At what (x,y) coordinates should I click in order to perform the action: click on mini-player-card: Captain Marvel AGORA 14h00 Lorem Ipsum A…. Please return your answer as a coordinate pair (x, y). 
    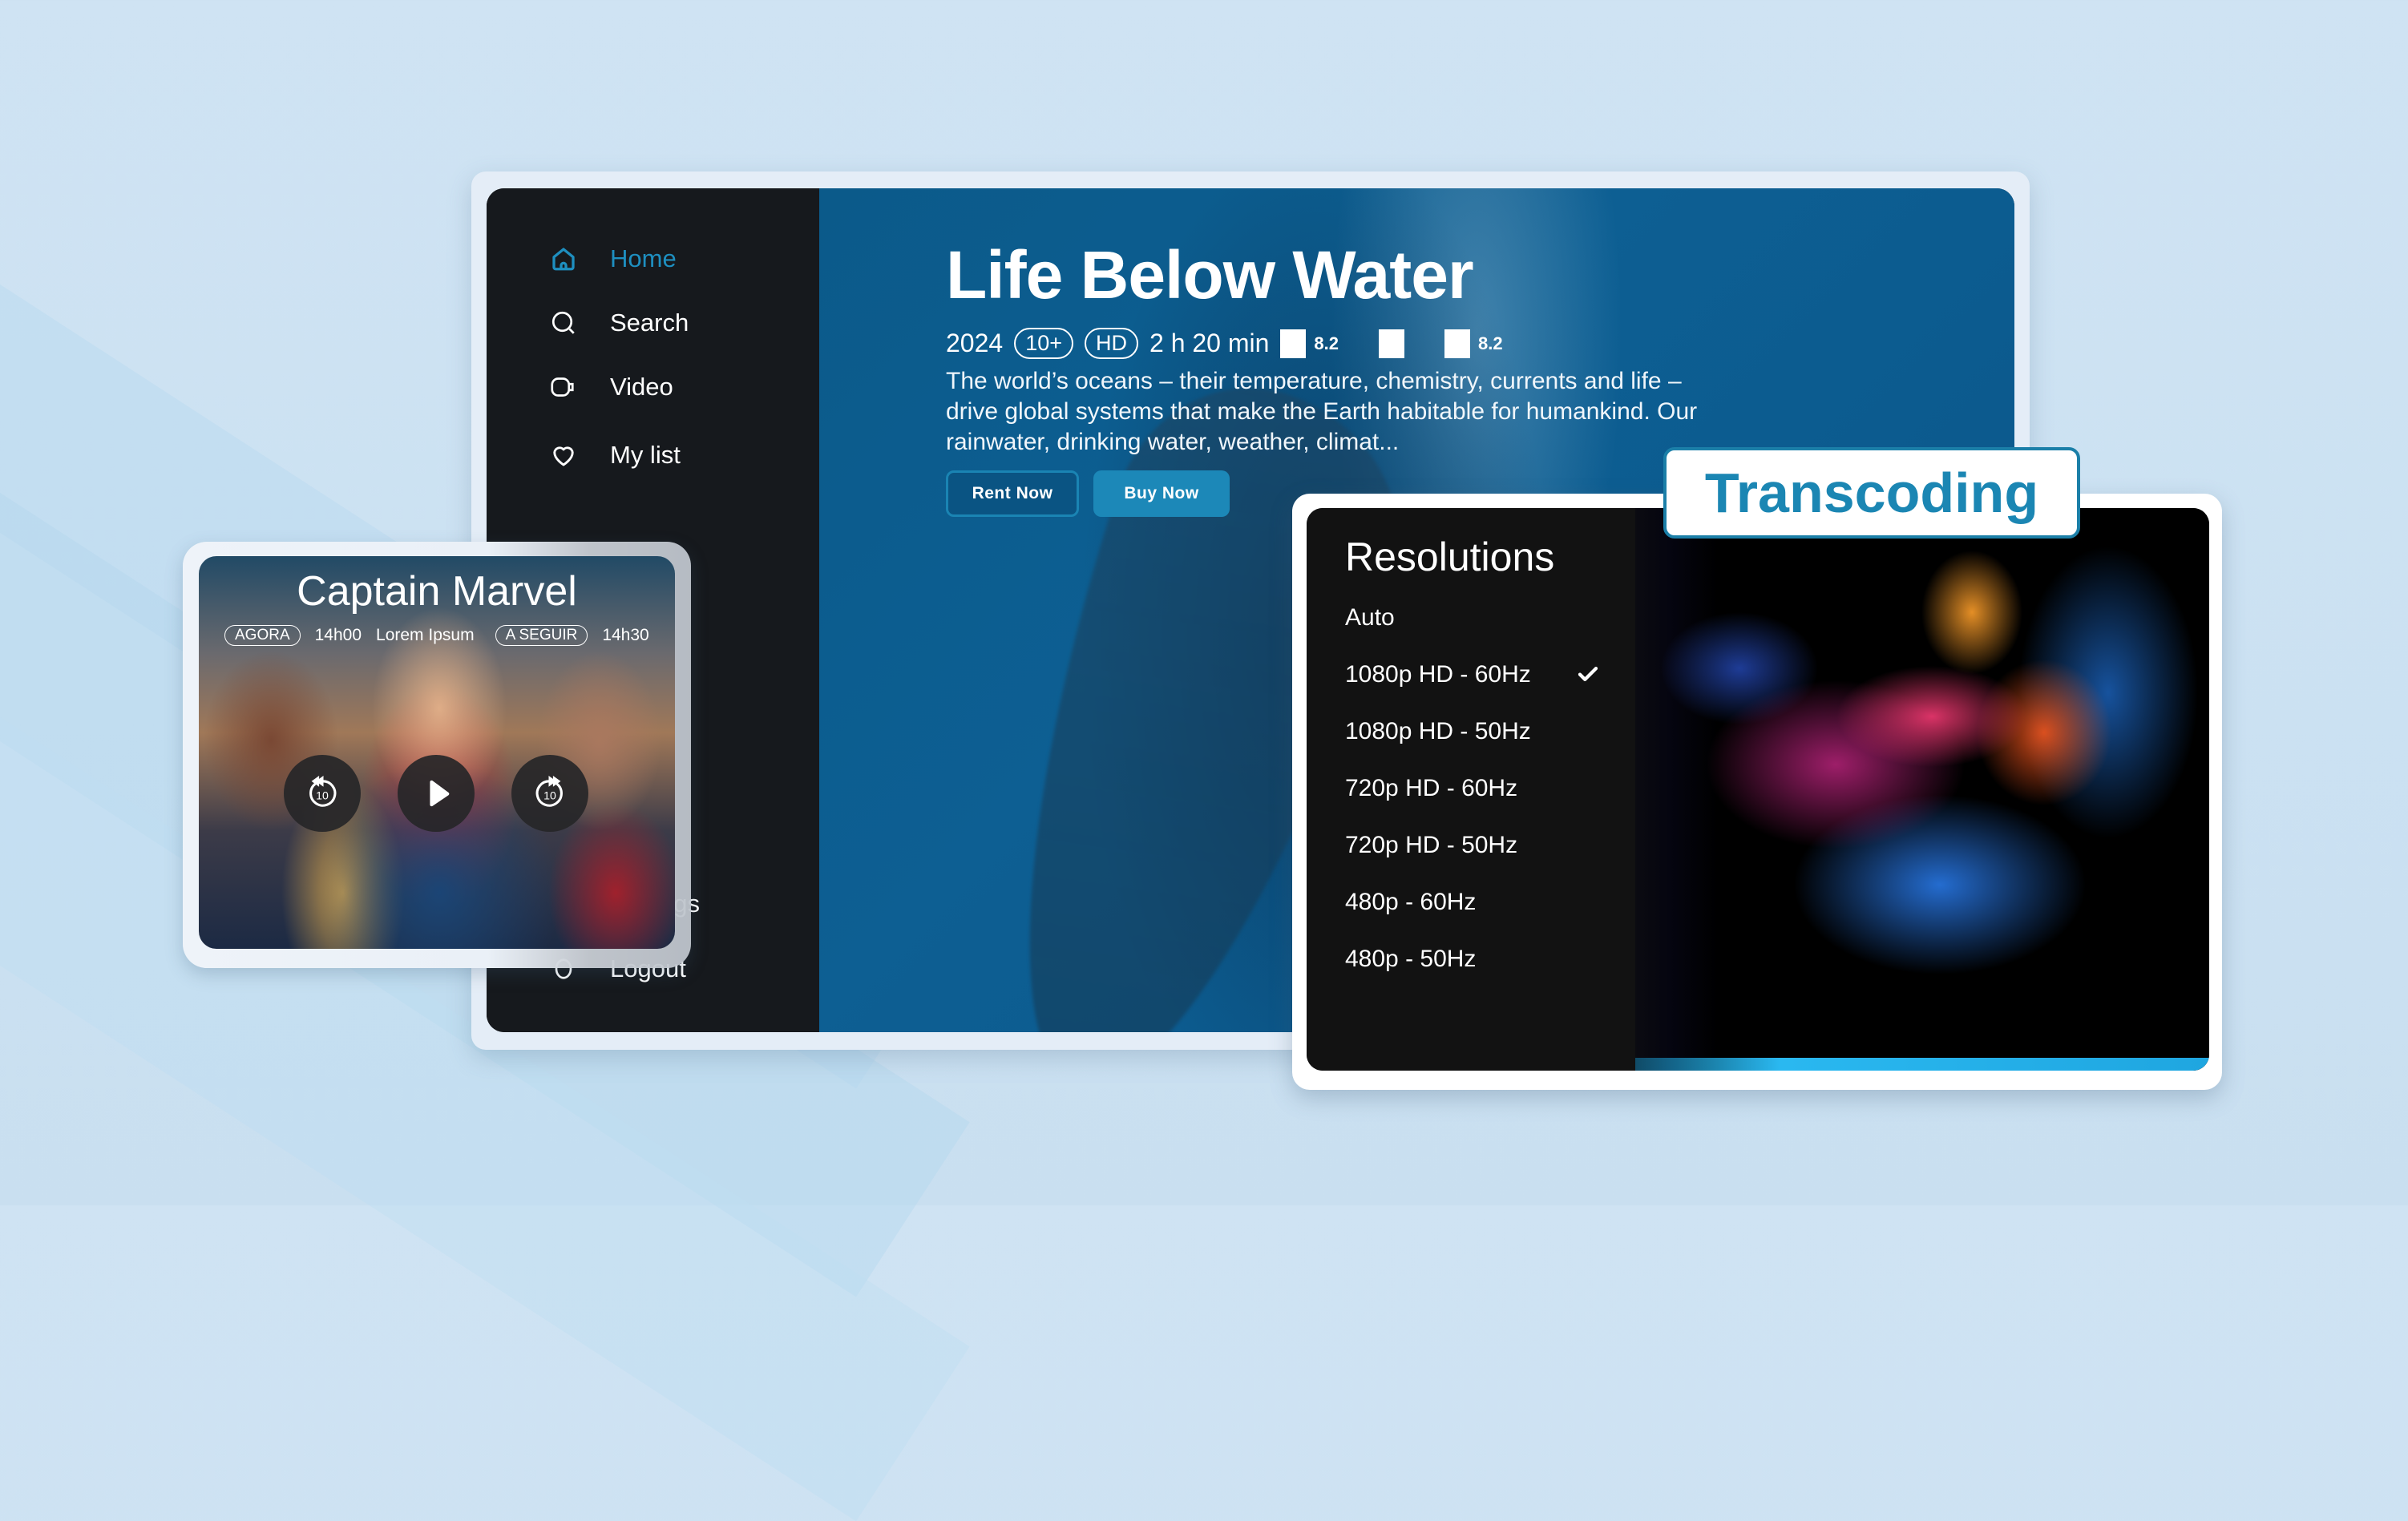
    Looking at the image, I should click on (437, 755).